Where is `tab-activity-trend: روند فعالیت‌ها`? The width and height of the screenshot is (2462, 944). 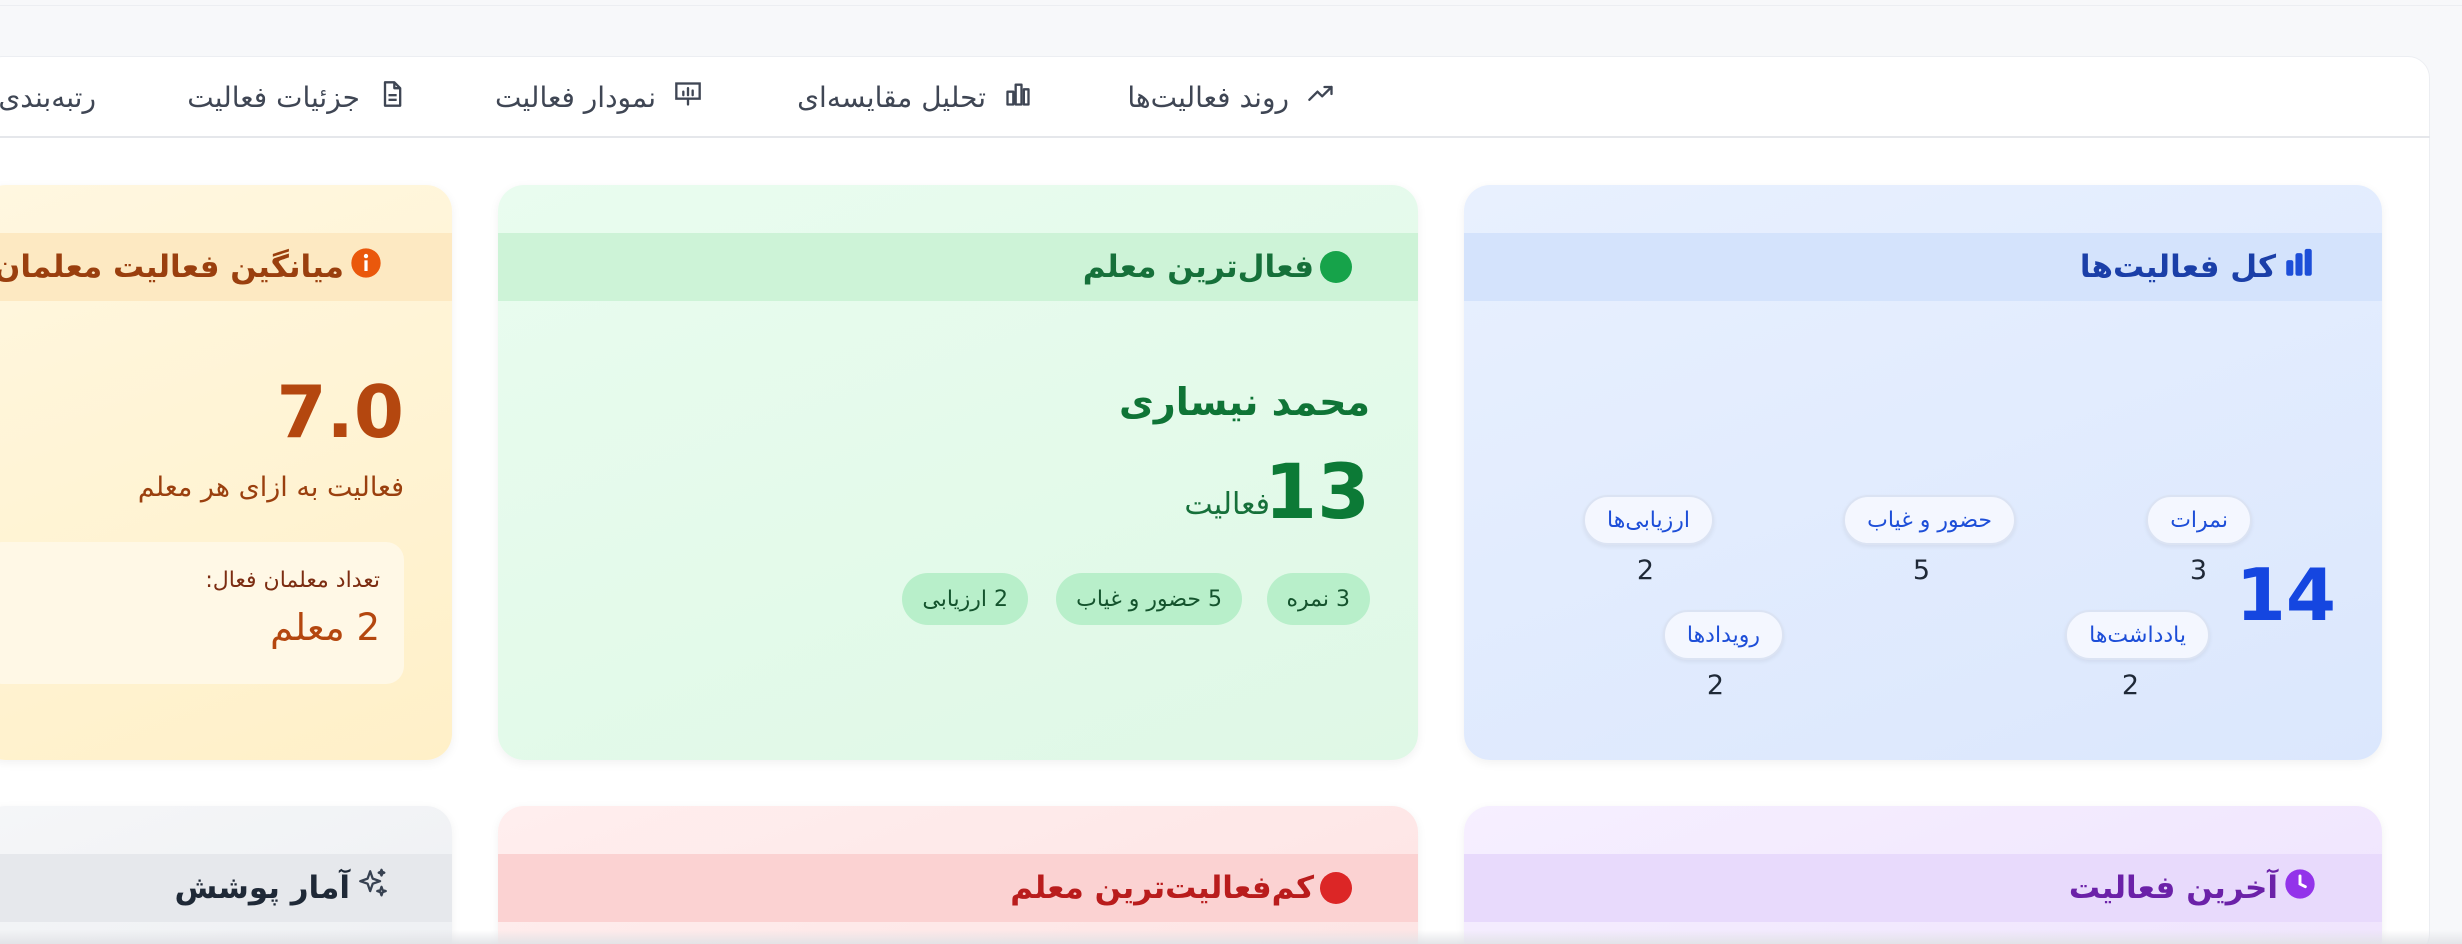 tab-activity-trend: روند فعالیت‌ها is located at coordinates (1231, 97).